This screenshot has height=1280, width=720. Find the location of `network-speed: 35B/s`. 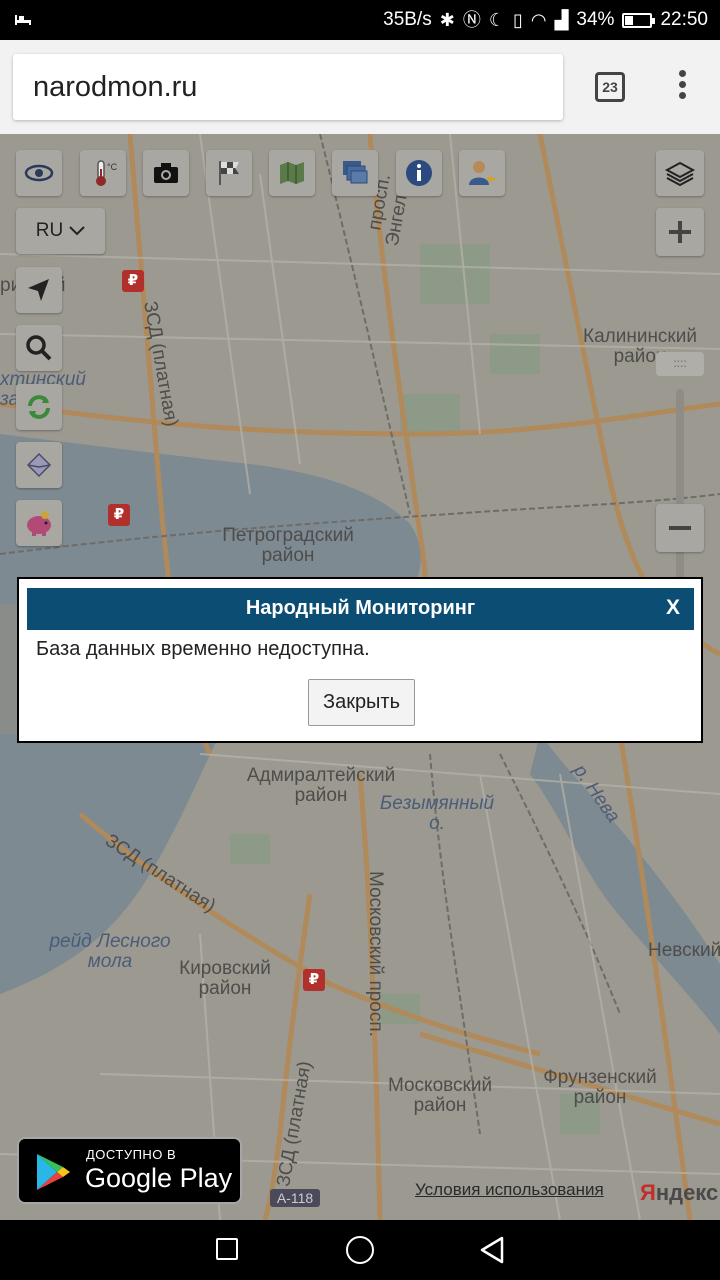

network-speed: 35B/s is located at coordinates (407, 19).